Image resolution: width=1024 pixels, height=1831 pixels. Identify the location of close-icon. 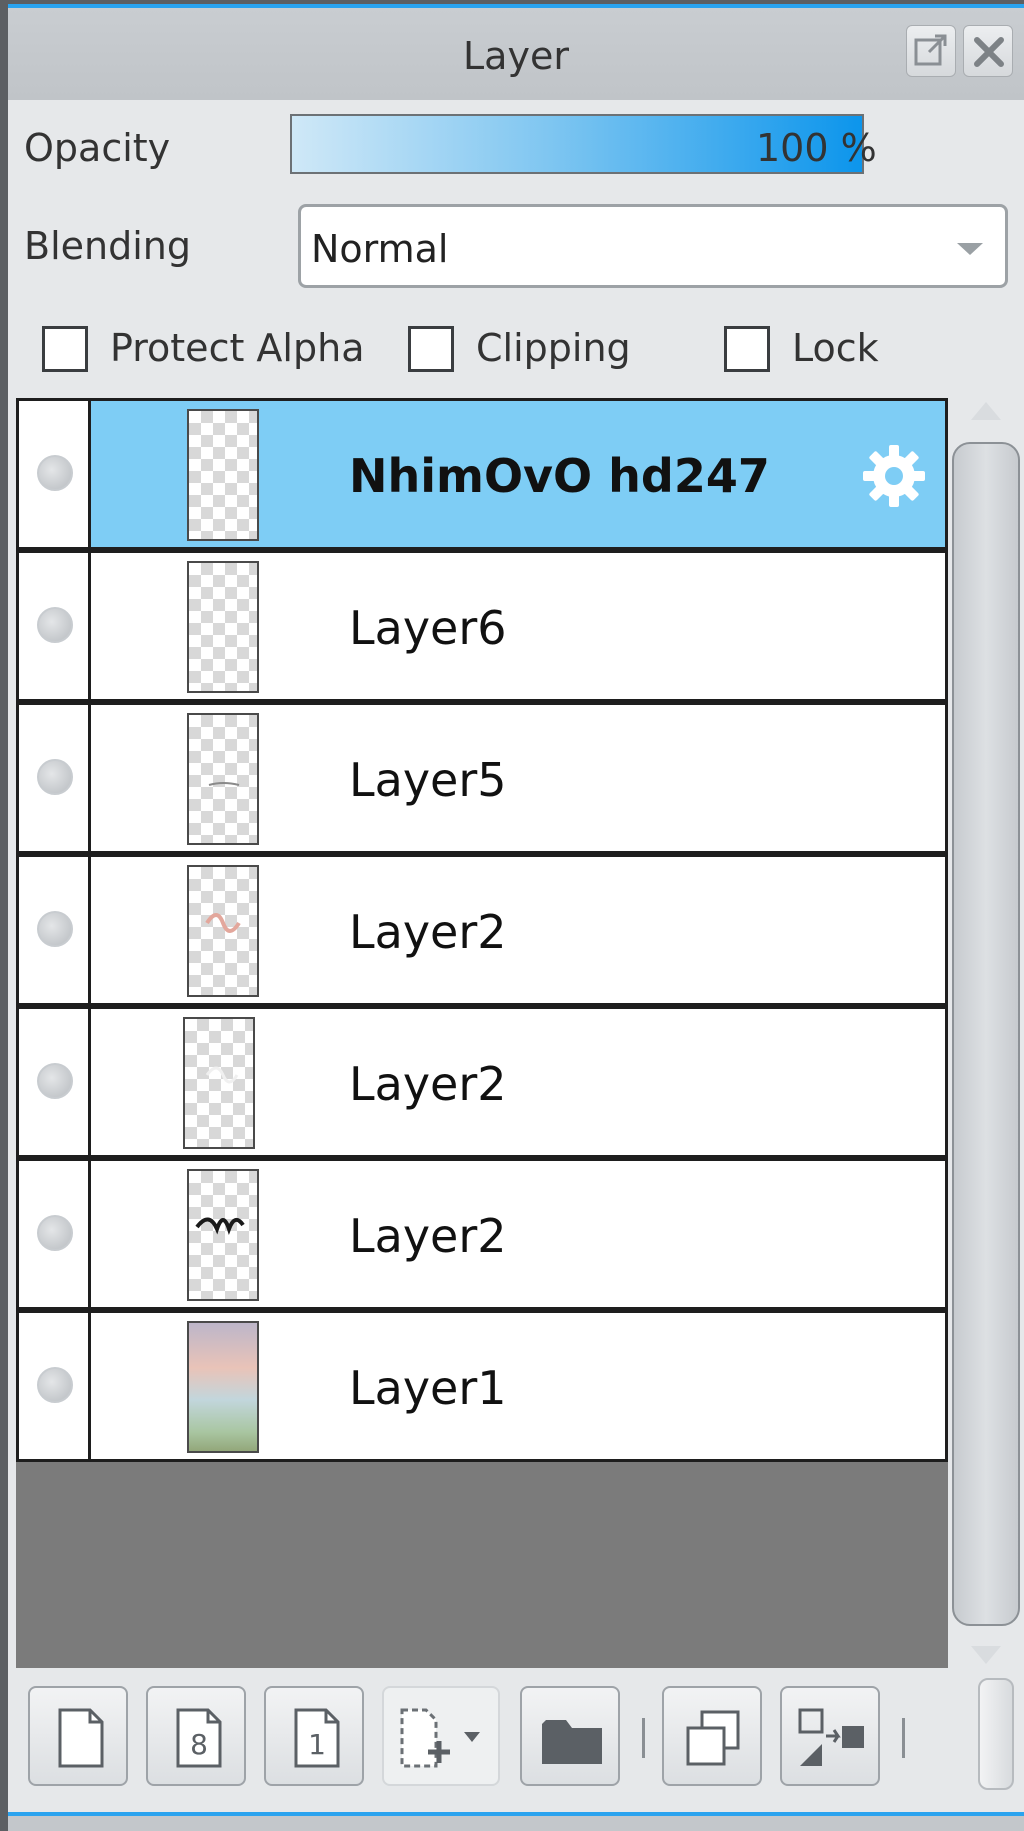
(989, 52).